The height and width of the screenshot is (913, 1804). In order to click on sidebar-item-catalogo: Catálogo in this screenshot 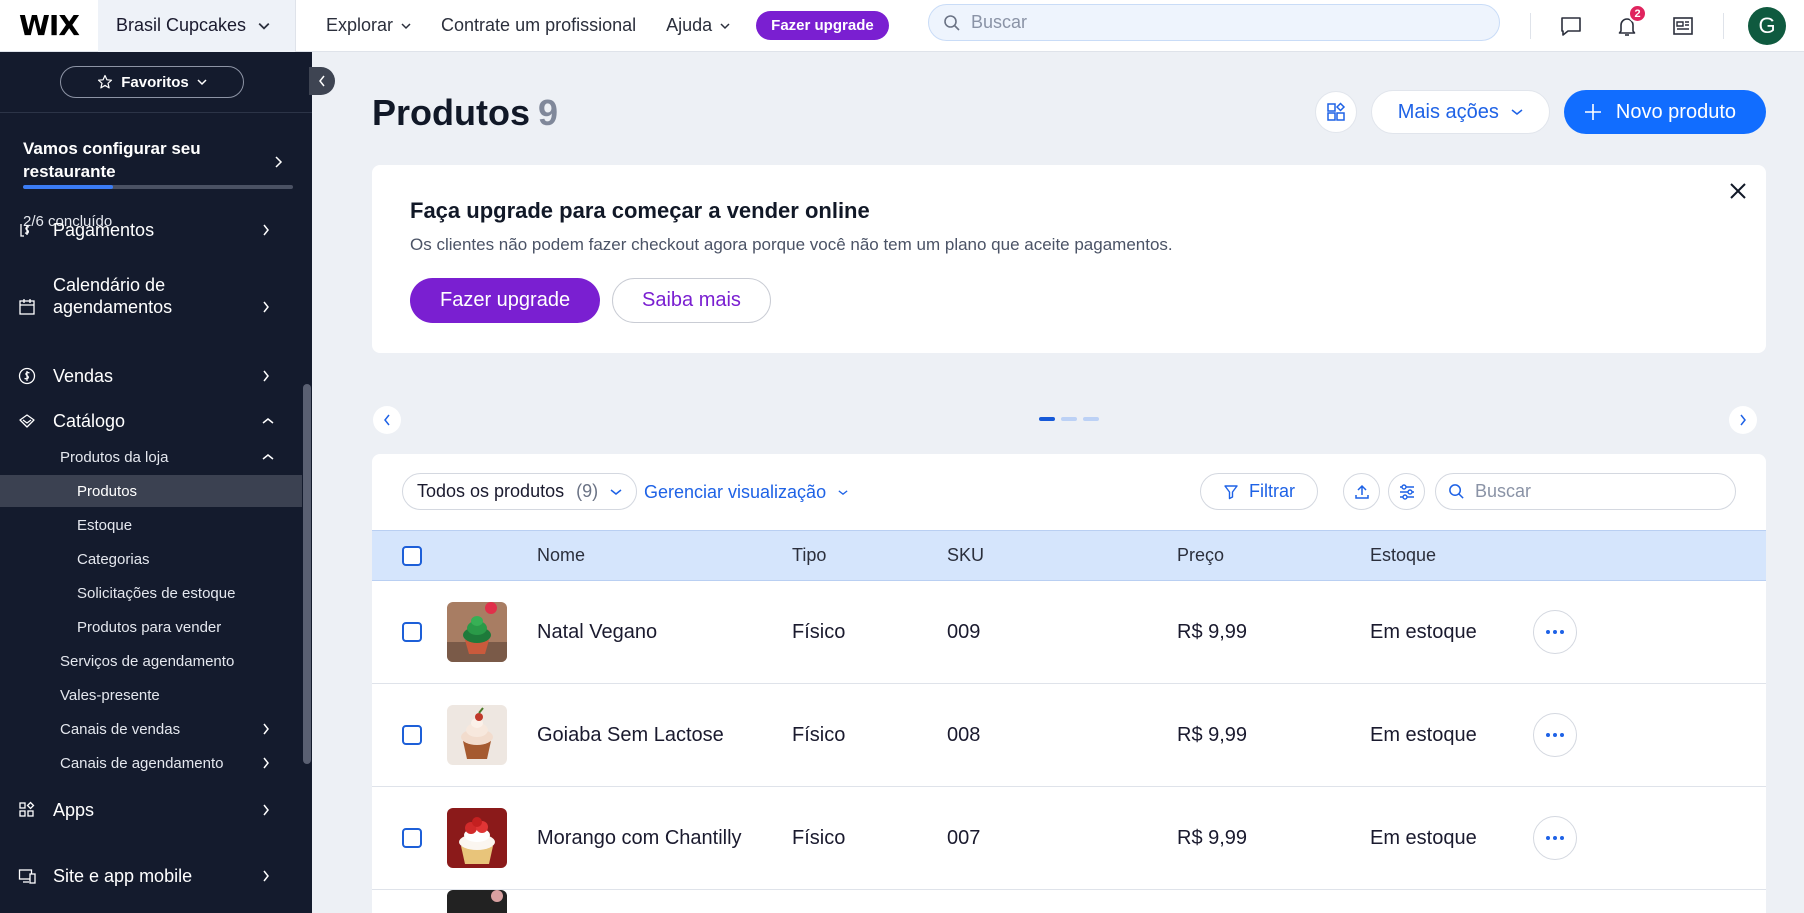, I will do `click(151, 421)`.